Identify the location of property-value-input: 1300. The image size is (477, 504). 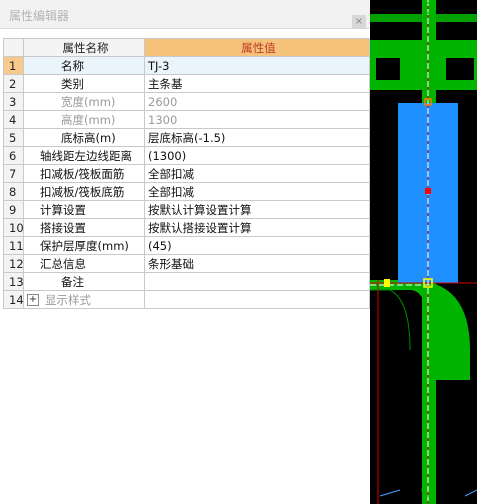
(257, 119).